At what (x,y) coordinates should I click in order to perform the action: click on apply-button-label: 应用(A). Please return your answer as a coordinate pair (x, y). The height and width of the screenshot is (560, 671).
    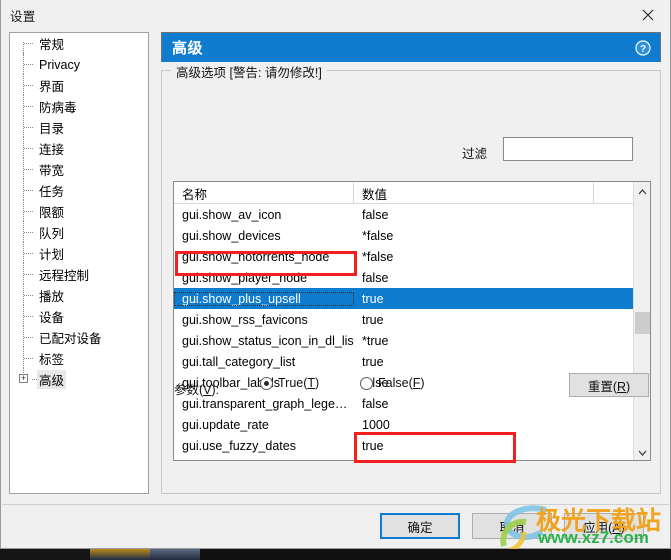
    Looking at the image, I should click on (604, 526).